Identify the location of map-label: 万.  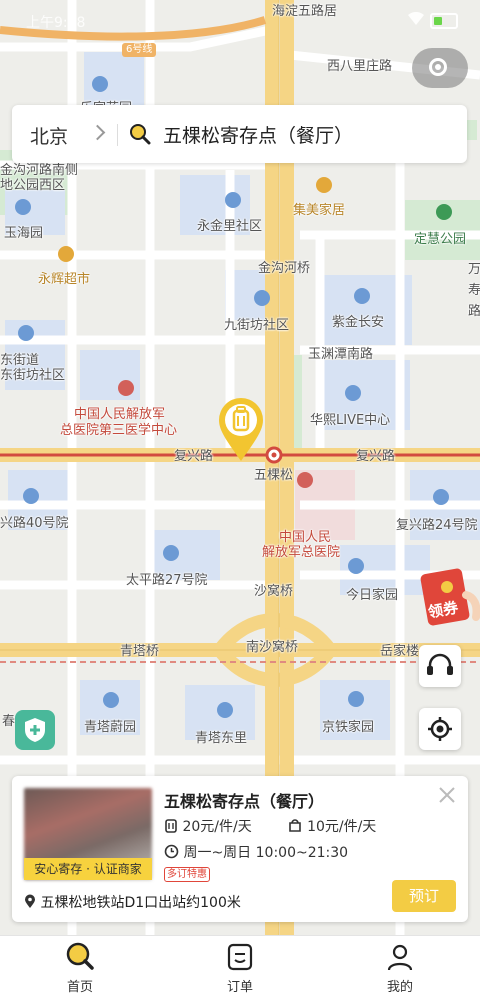
(474, 269).